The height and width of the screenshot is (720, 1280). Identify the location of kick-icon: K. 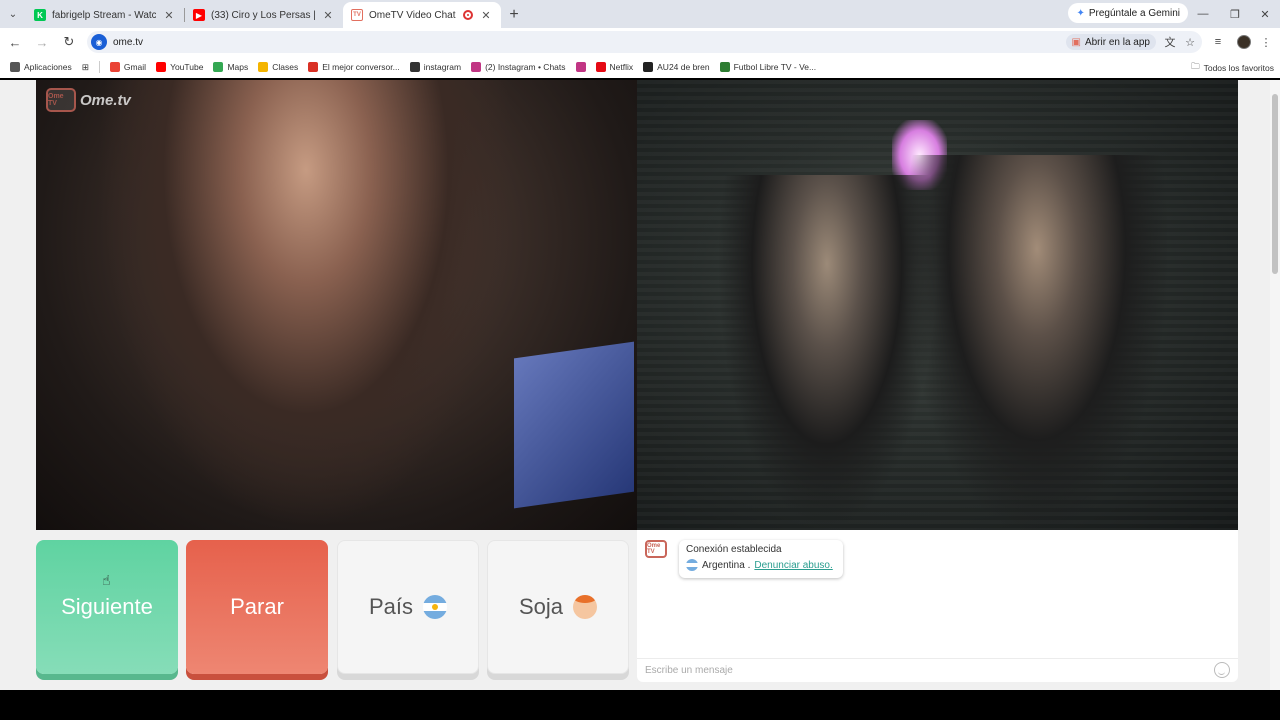
(40, 15).